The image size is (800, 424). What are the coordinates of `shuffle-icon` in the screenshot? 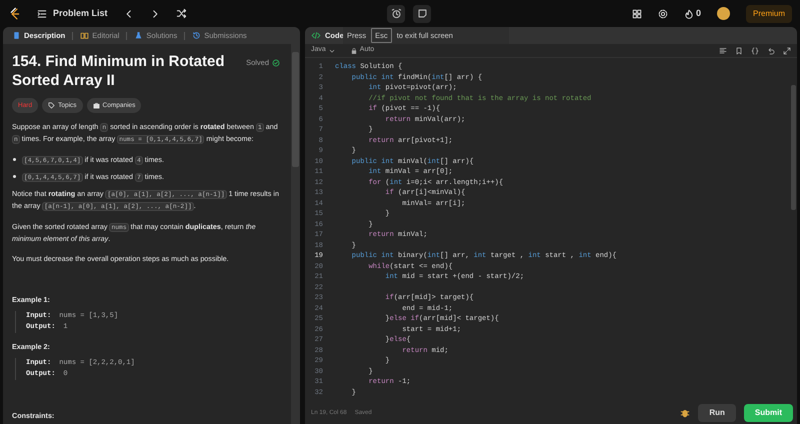 It's located at (181, 13).